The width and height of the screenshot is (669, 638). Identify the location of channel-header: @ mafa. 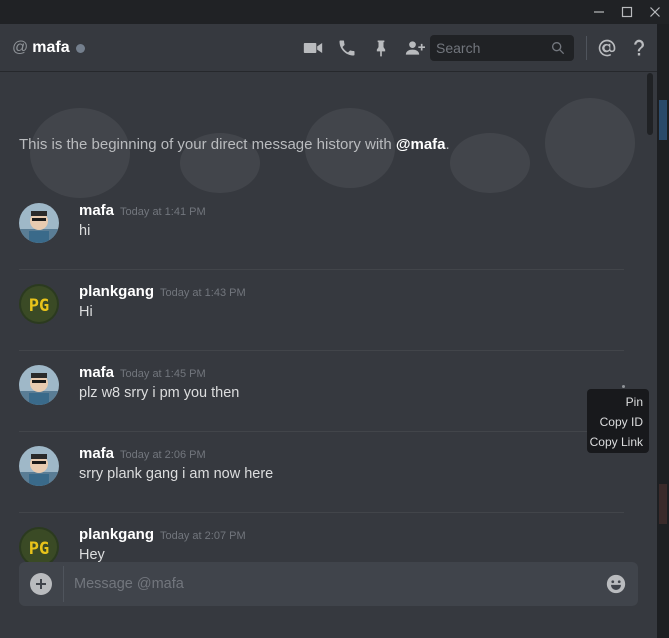
(328, 48).